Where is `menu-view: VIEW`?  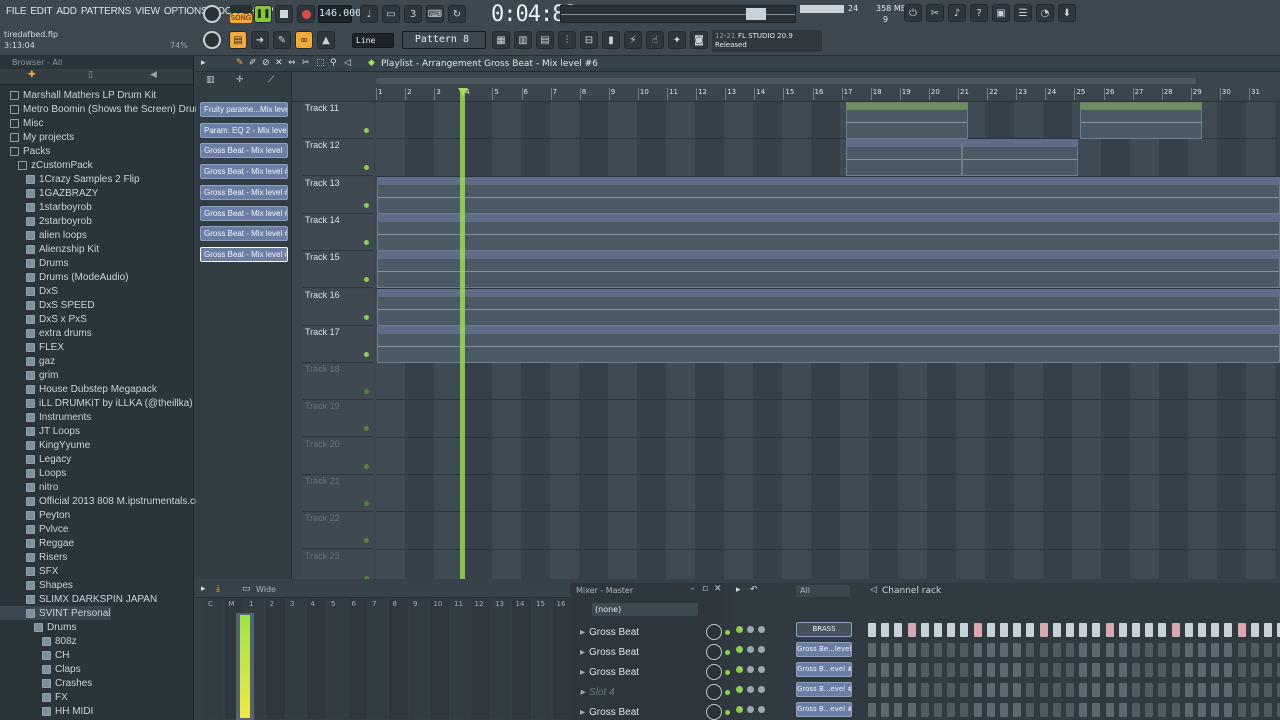 menu-view: VIEW is located at coordinates (147, 13).